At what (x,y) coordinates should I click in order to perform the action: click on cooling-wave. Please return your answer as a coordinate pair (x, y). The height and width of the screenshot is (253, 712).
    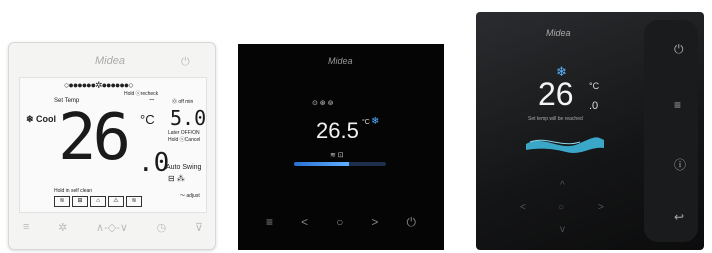
    Looking at the image, I should click on (565, 145).